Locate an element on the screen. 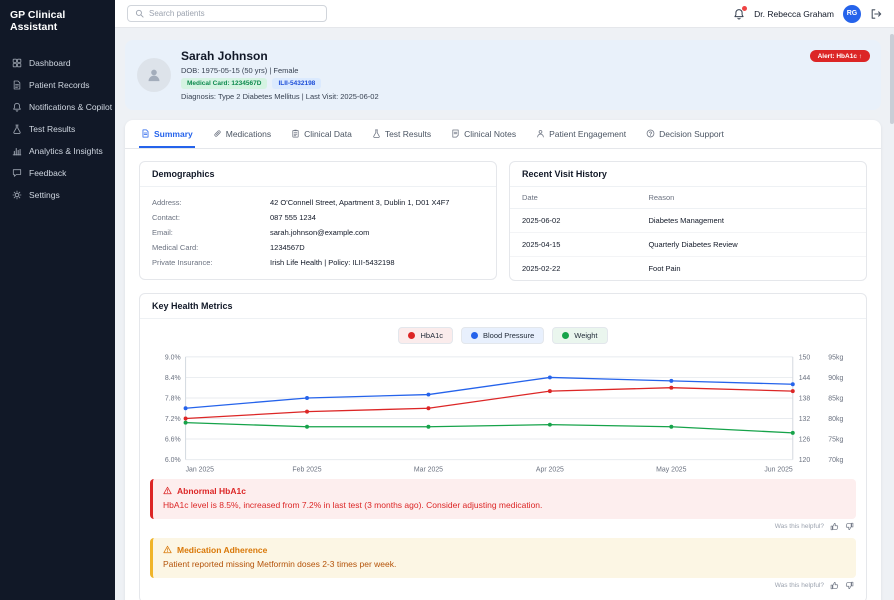  visits-col-header: Reason is located at coordinates (751, 197).